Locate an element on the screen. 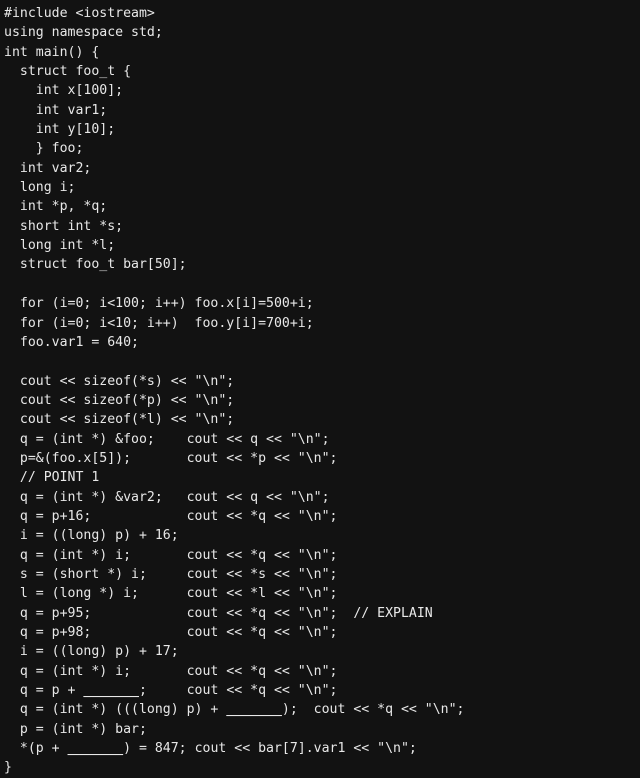 This screenshot has height=778, width=640. code-line: } foo; is located at coordinates (44, 149).